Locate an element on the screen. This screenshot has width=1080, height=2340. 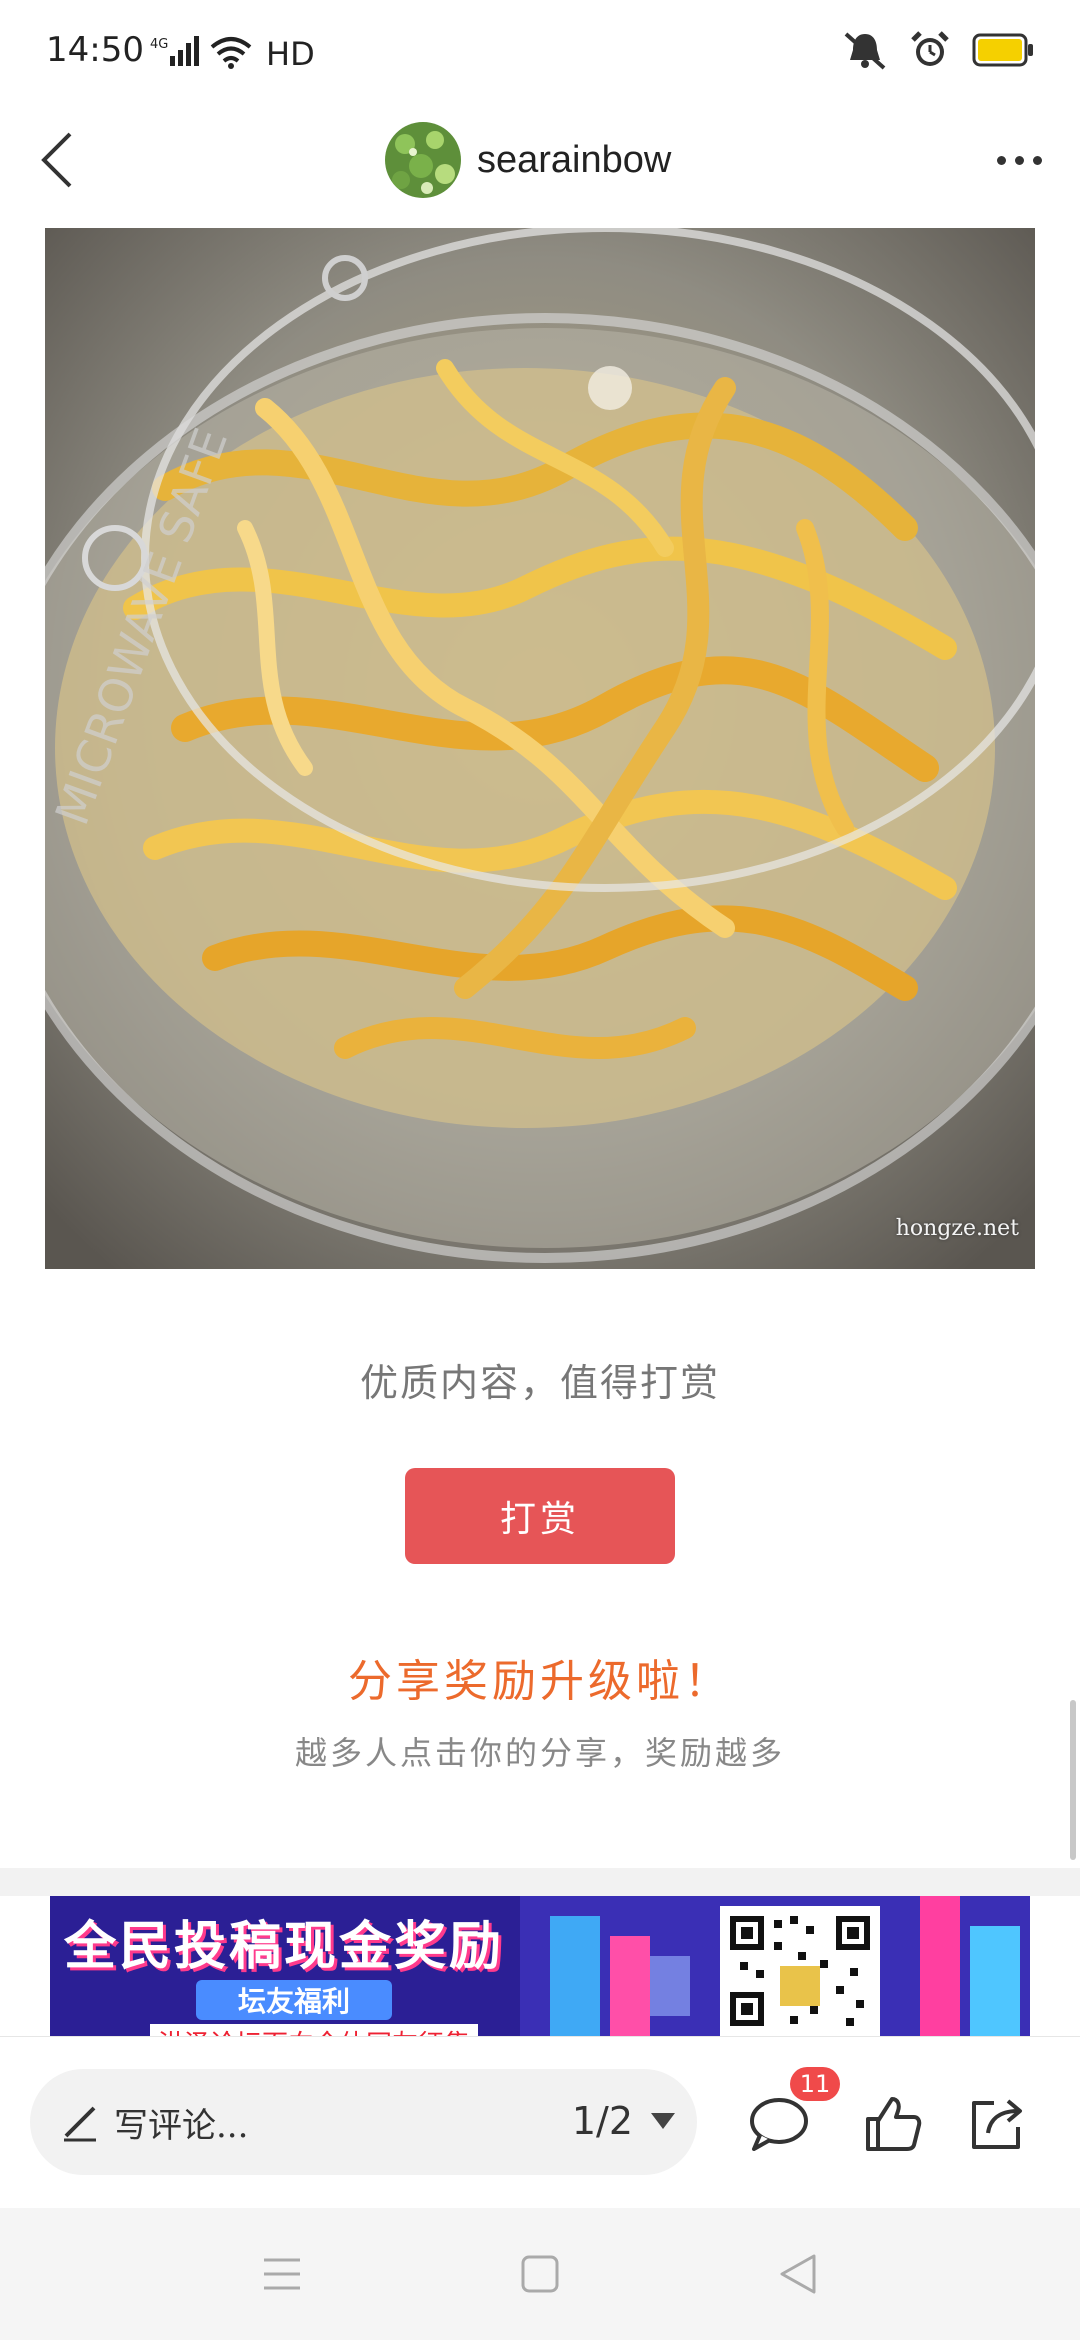
menu-icon is located at coordinates (282, 2274).